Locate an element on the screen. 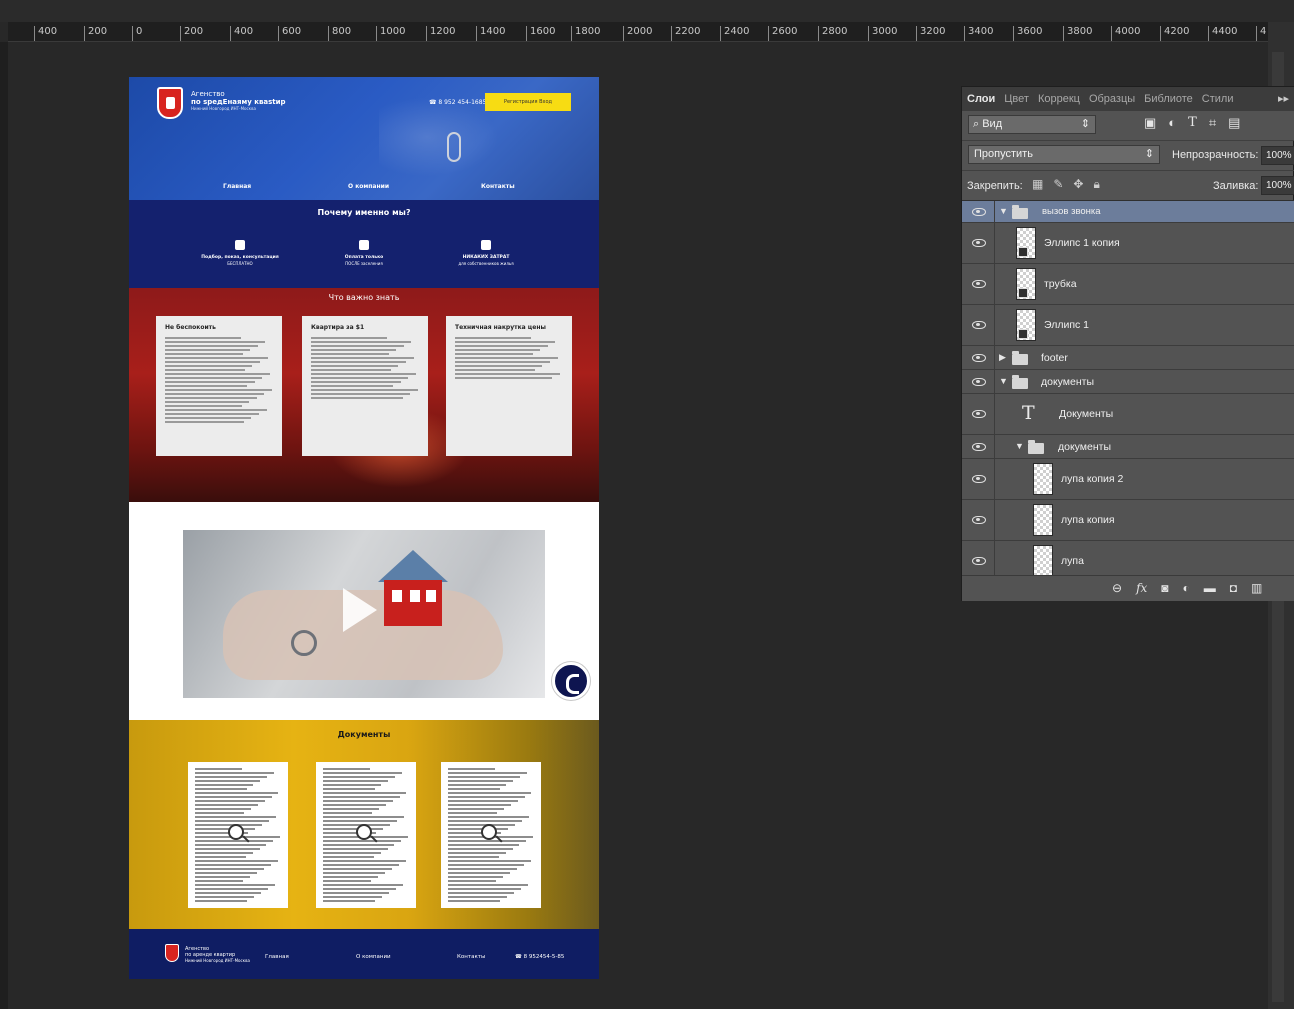 The height and width of the screenshot is (1009, 1294). layer-row: Эллипс 1 is located at coordinates (1128, 325).